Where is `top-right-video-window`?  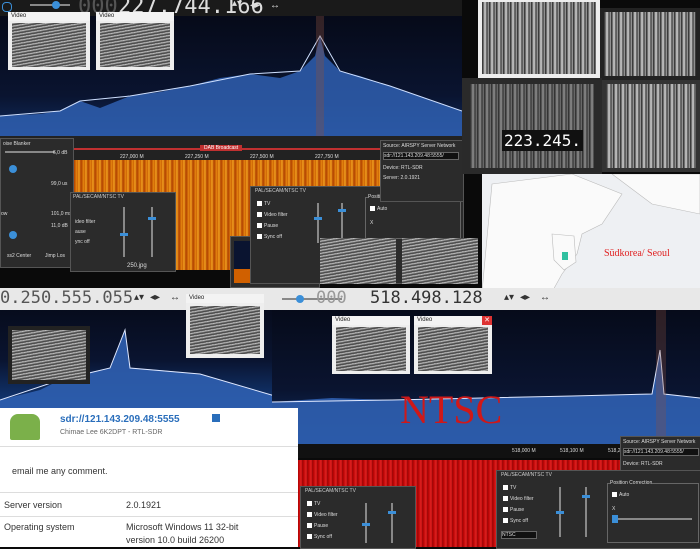
top-right-video-window is located at coordinates (539, 39).